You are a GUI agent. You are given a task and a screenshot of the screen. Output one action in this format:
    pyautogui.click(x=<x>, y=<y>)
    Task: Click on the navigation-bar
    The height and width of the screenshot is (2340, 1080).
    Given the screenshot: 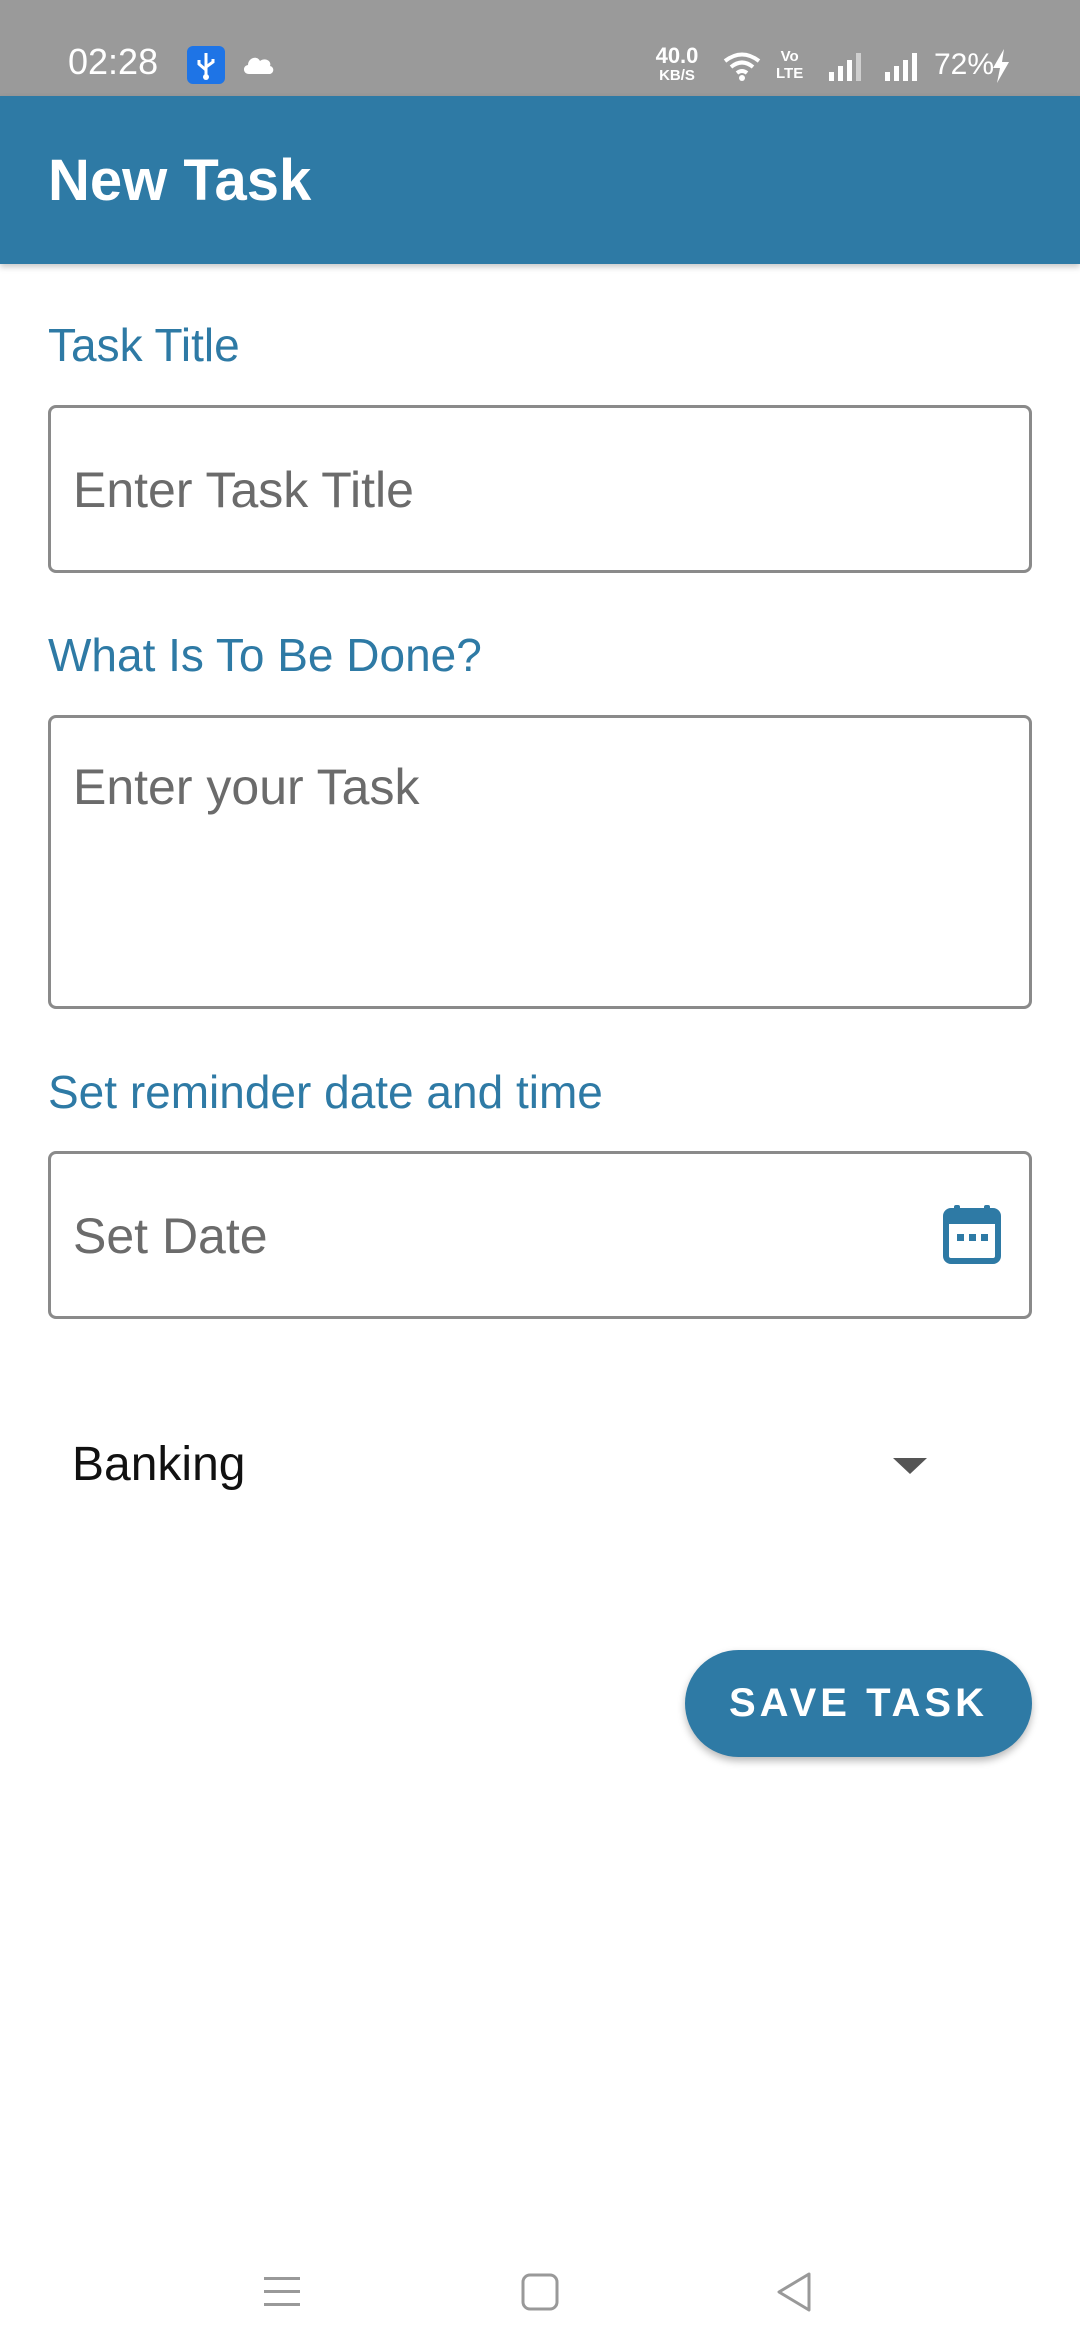 What is the action you would take?
    pyautogui.click(x=540, y=2280)
    